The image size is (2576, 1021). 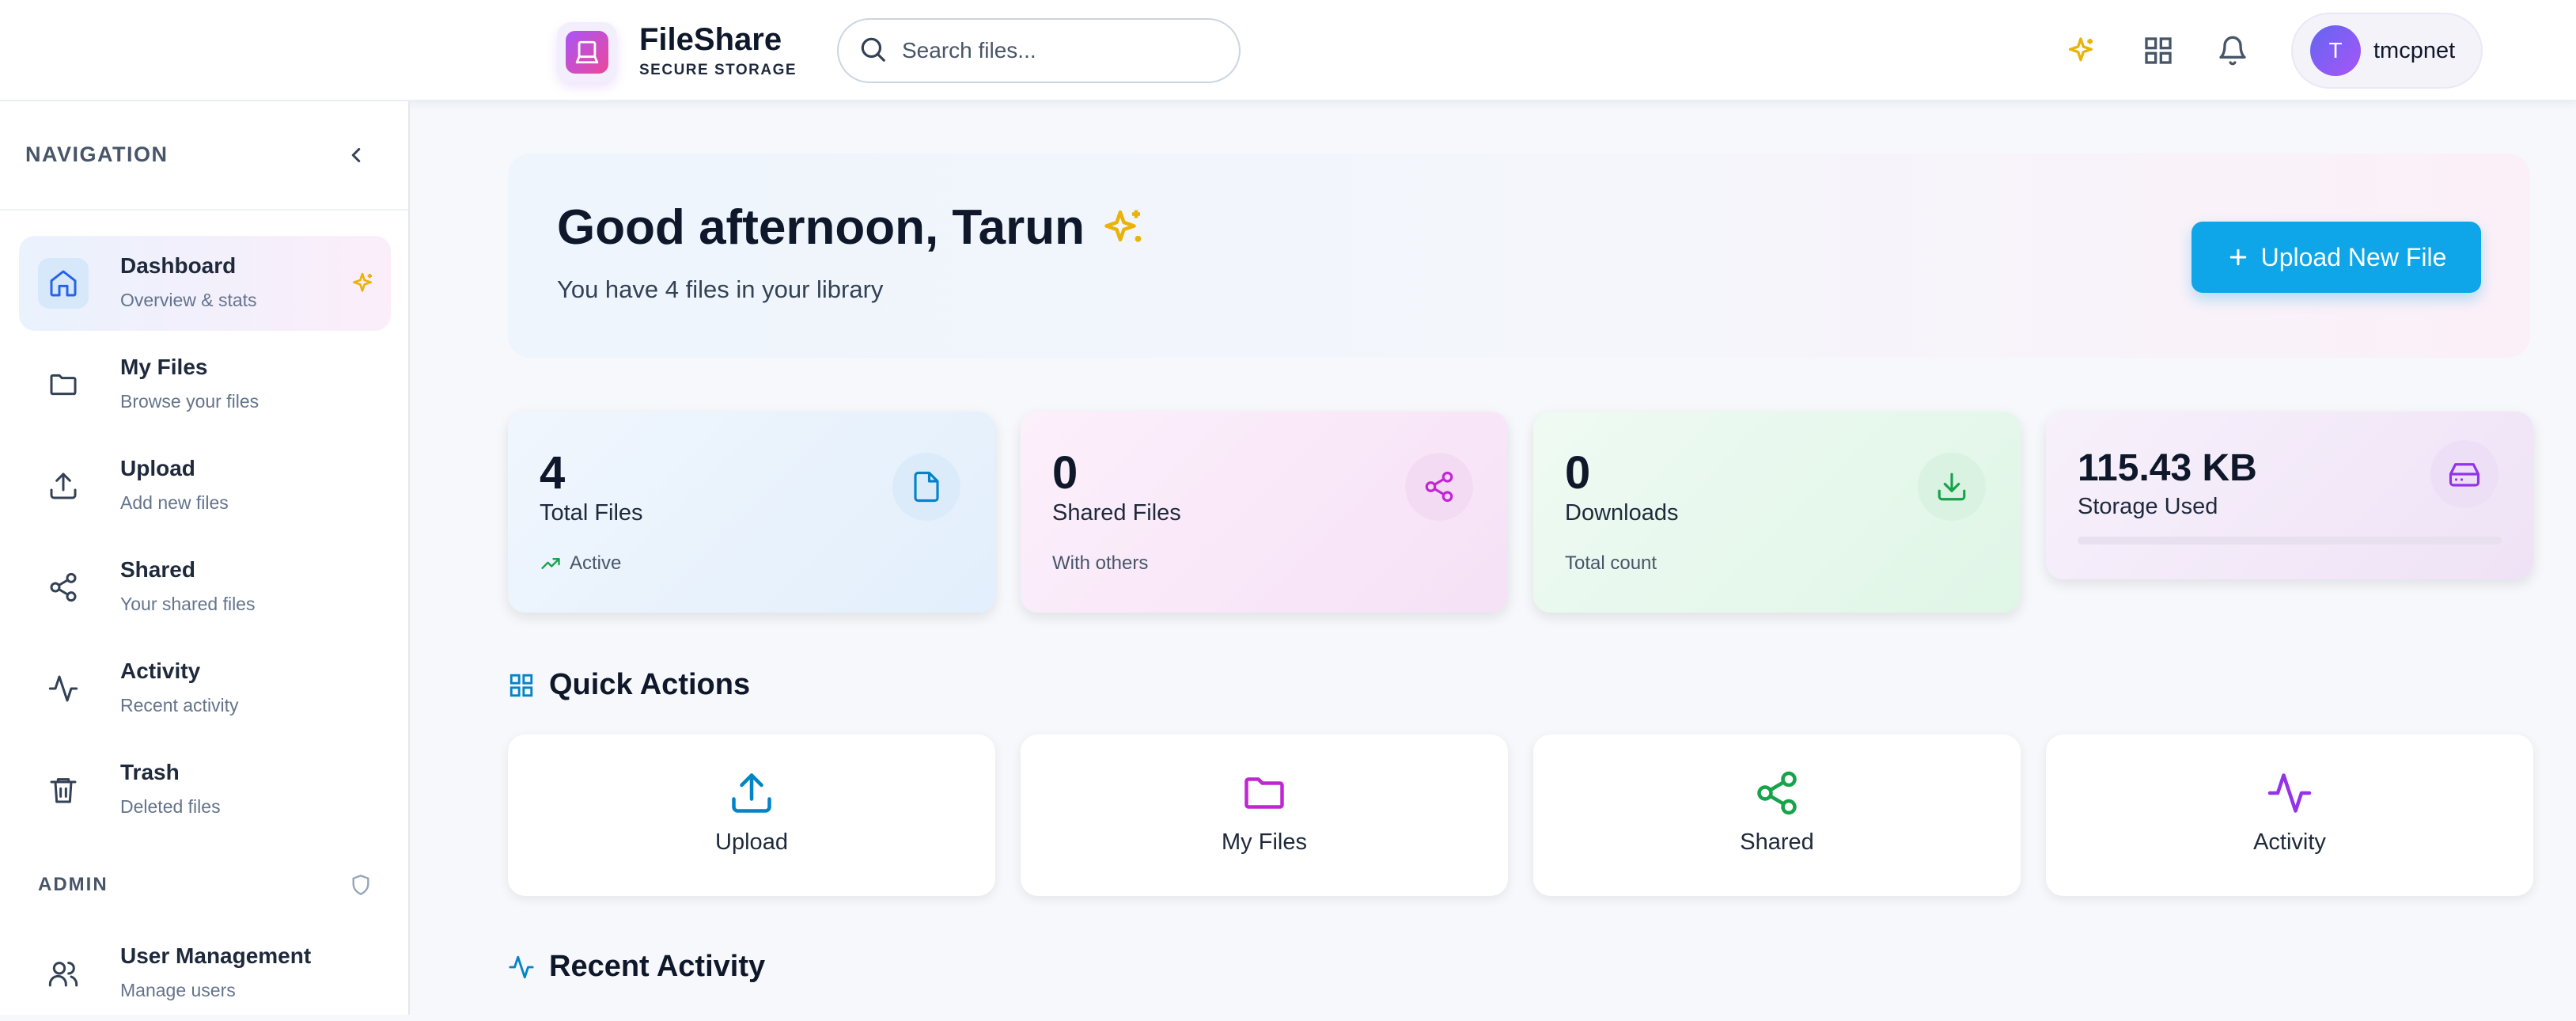 I want to click on stat-card-storage-used: 115.43 KB Storage Used, so click(x=2289, y=495).